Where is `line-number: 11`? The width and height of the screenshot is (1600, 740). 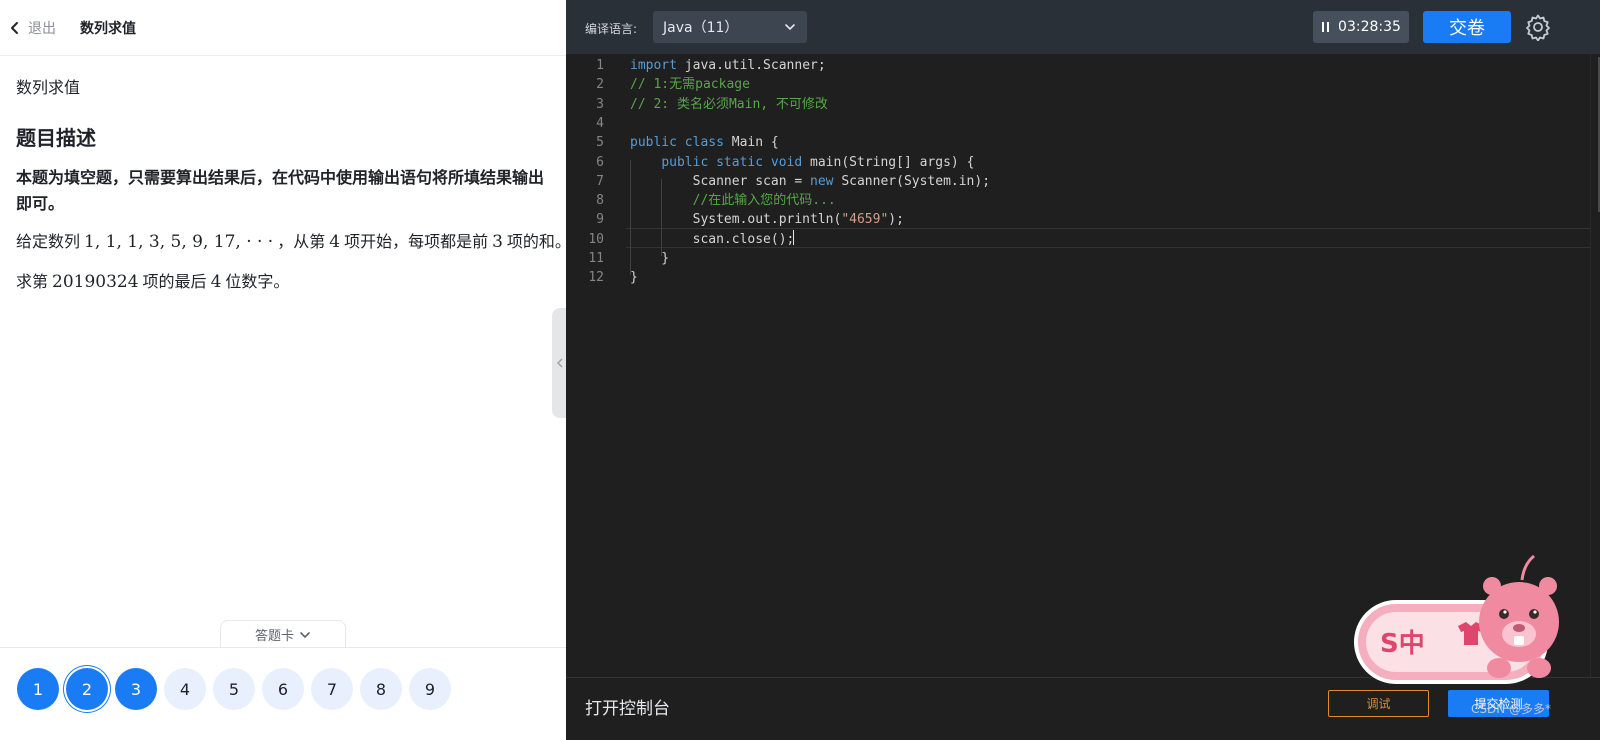 line-number: 11 is located at coordinates (596, 258).